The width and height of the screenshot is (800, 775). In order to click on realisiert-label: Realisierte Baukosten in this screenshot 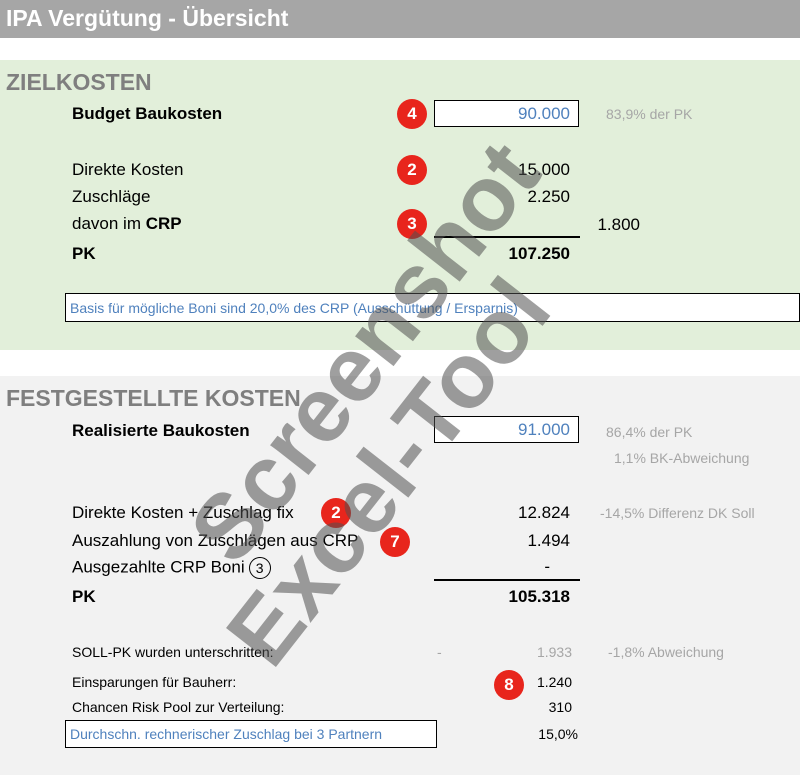, I will do `click(161, 430)`.